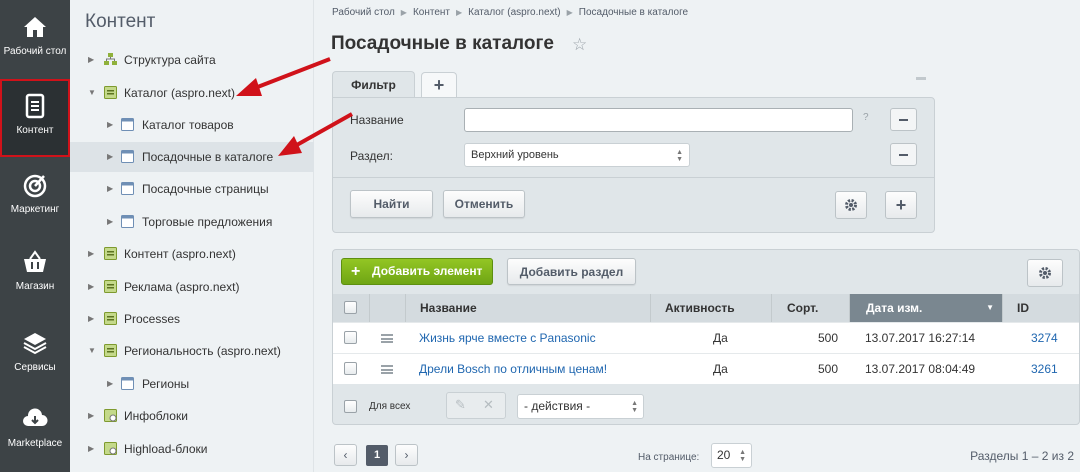  What do you see at coordinates (406, 455) in the screenshot?
I see `next-page-button: ›` at bounding box center [406, 455].